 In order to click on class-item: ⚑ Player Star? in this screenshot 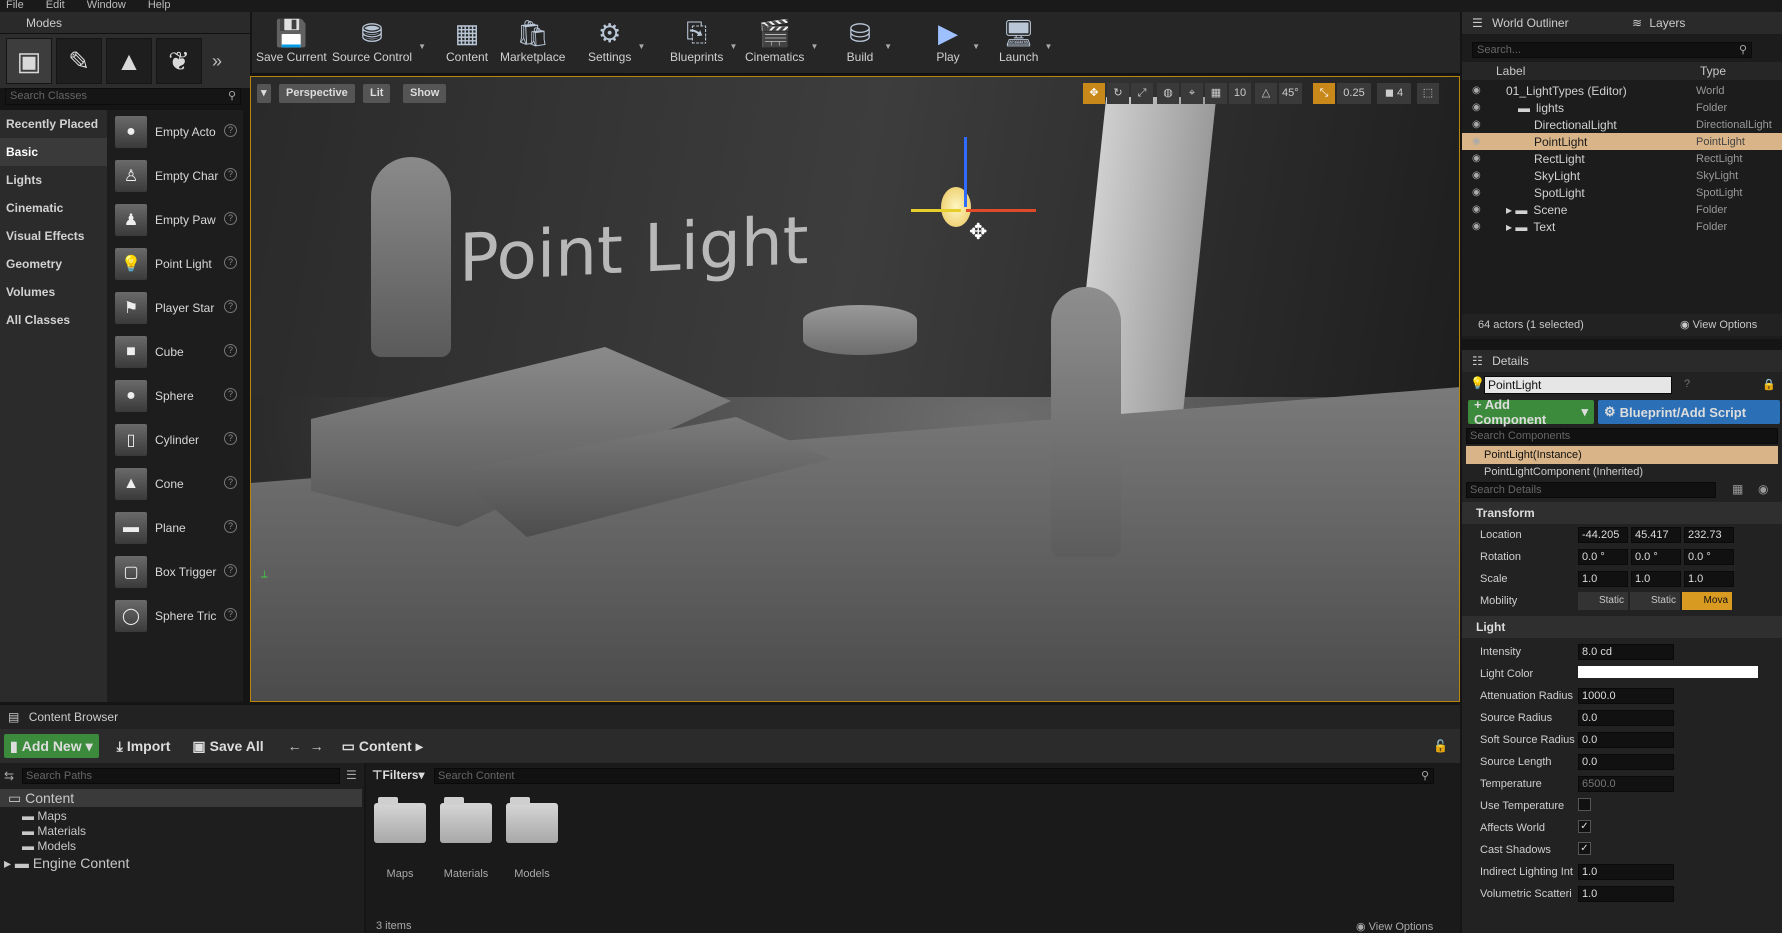, I will do `click(175, 308)`.